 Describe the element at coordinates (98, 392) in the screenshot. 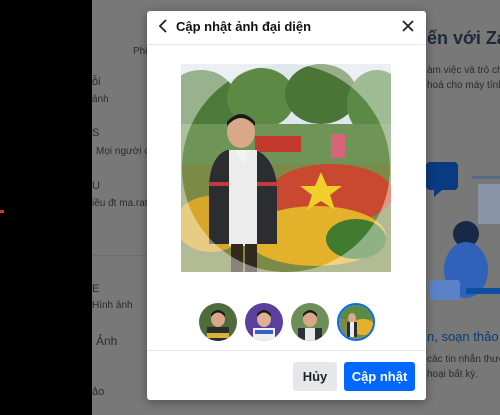

I see `bg-item-title: ảo` at that location.